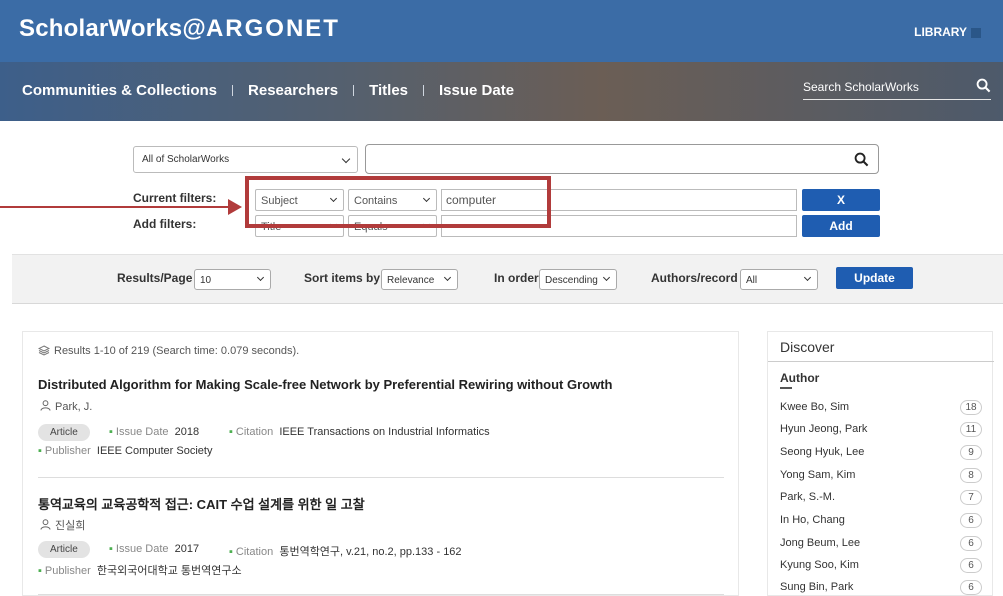  Describe the element at coordinates (169, 571) in the screenshot. I see `publisher-value: 한국외국어대학교 통번역연구소` at that location.